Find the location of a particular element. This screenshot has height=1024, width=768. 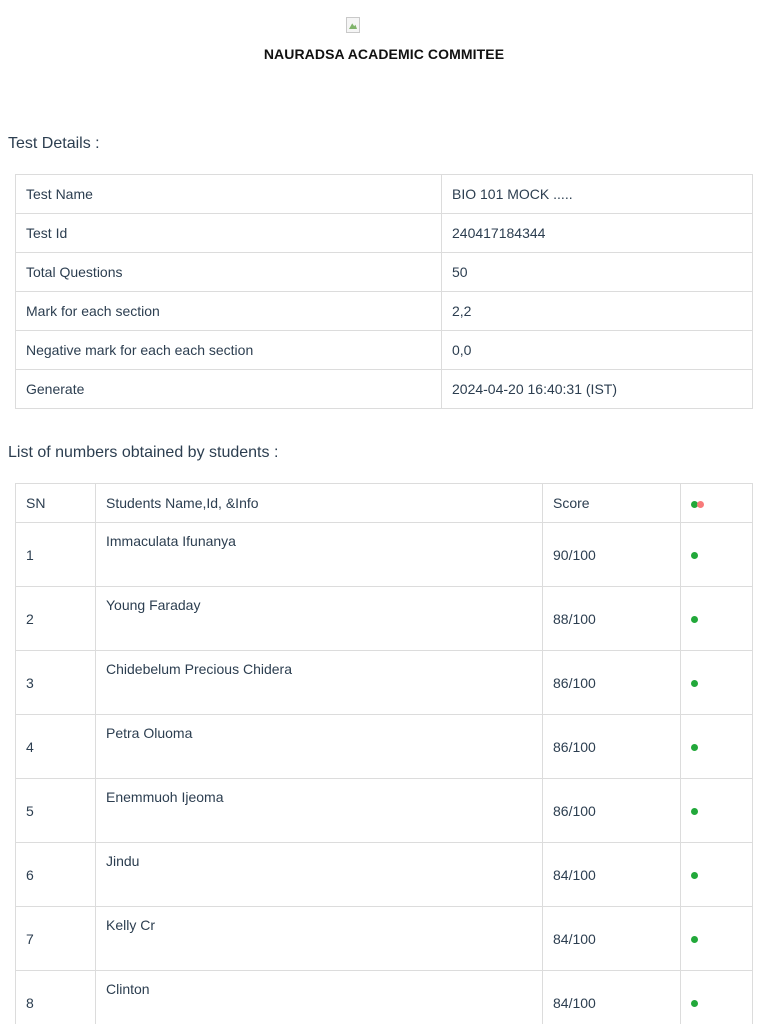

student-name: Chidebelum Precious Chidera is located at coordinates (319, 682).